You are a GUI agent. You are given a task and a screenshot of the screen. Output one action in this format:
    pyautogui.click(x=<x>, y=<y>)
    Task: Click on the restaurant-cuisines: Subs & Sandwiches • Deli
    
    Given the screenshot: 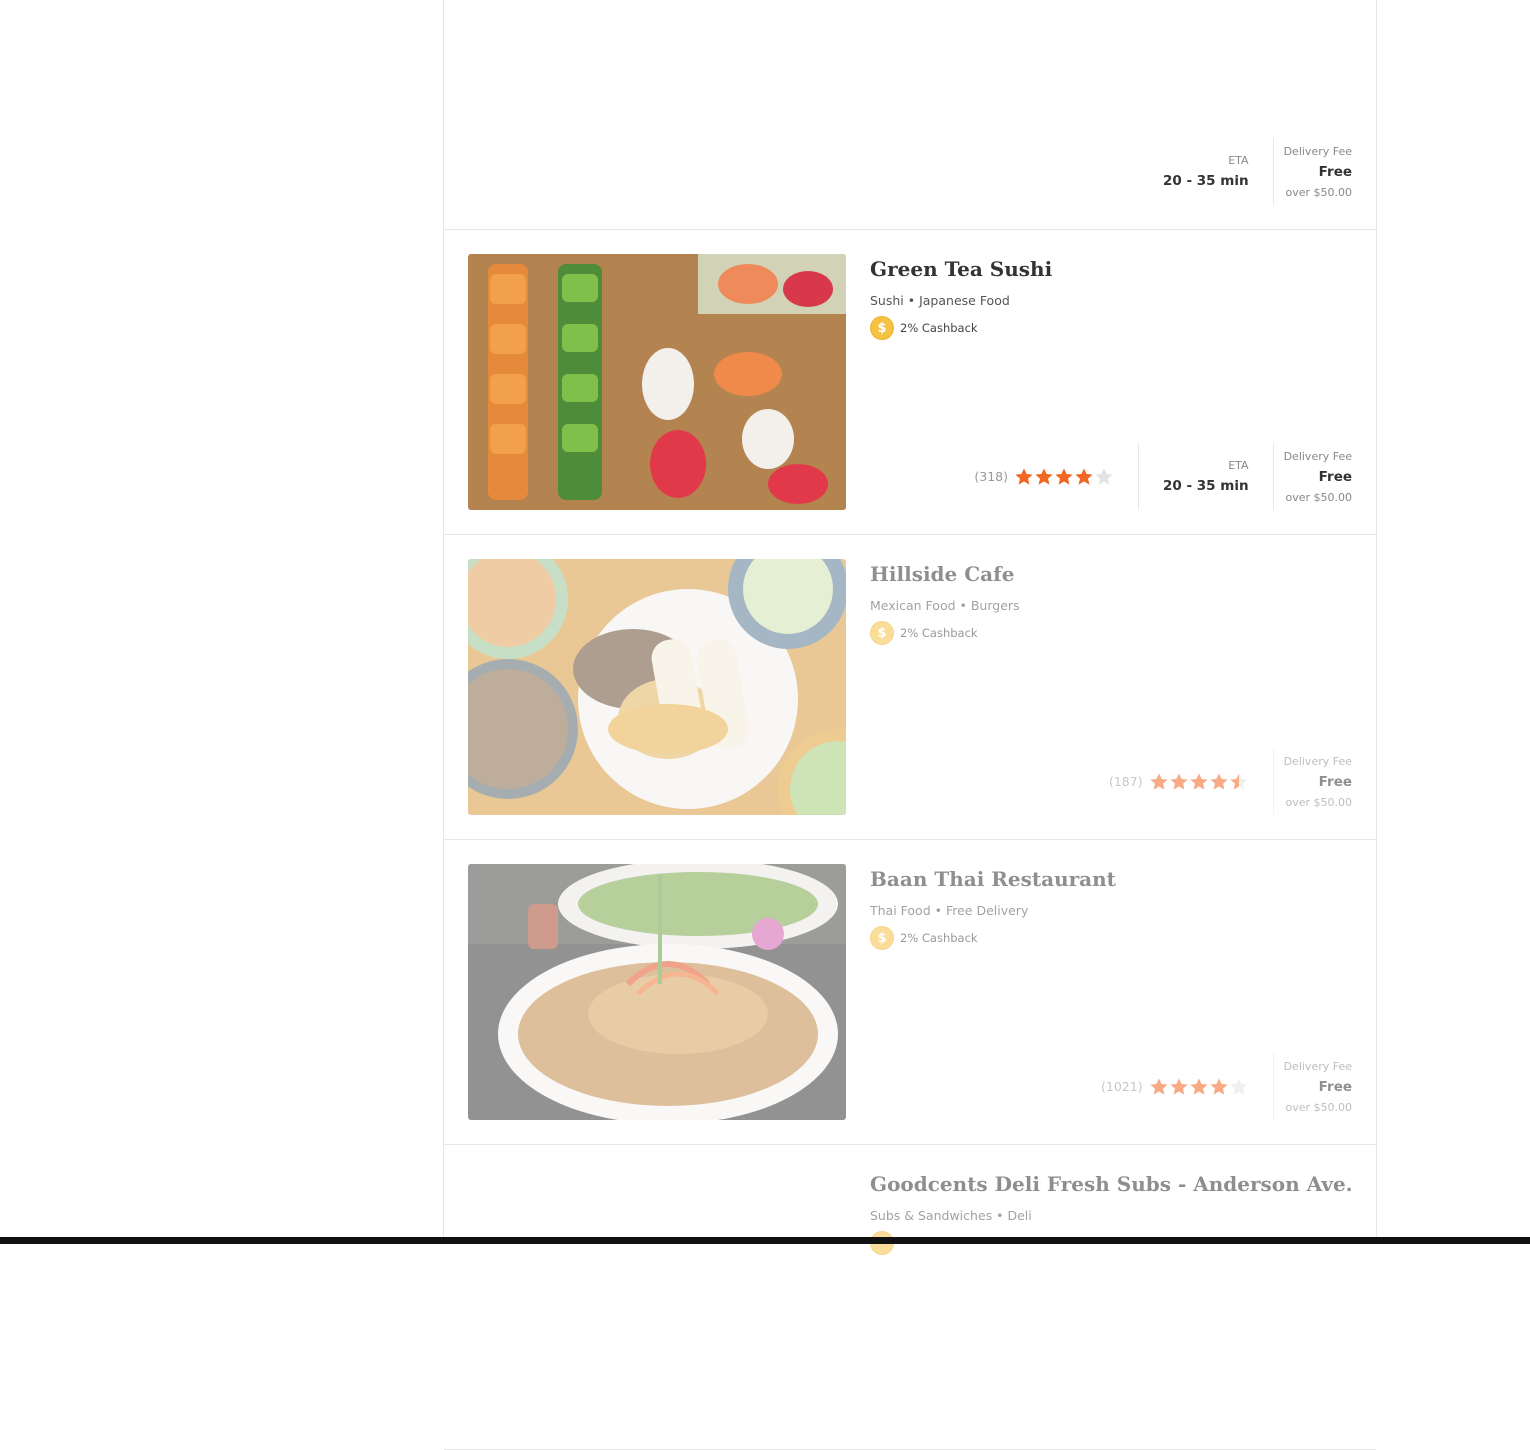 What is the action you would take?
    pyautogui.click(x=951, y=1215)
    